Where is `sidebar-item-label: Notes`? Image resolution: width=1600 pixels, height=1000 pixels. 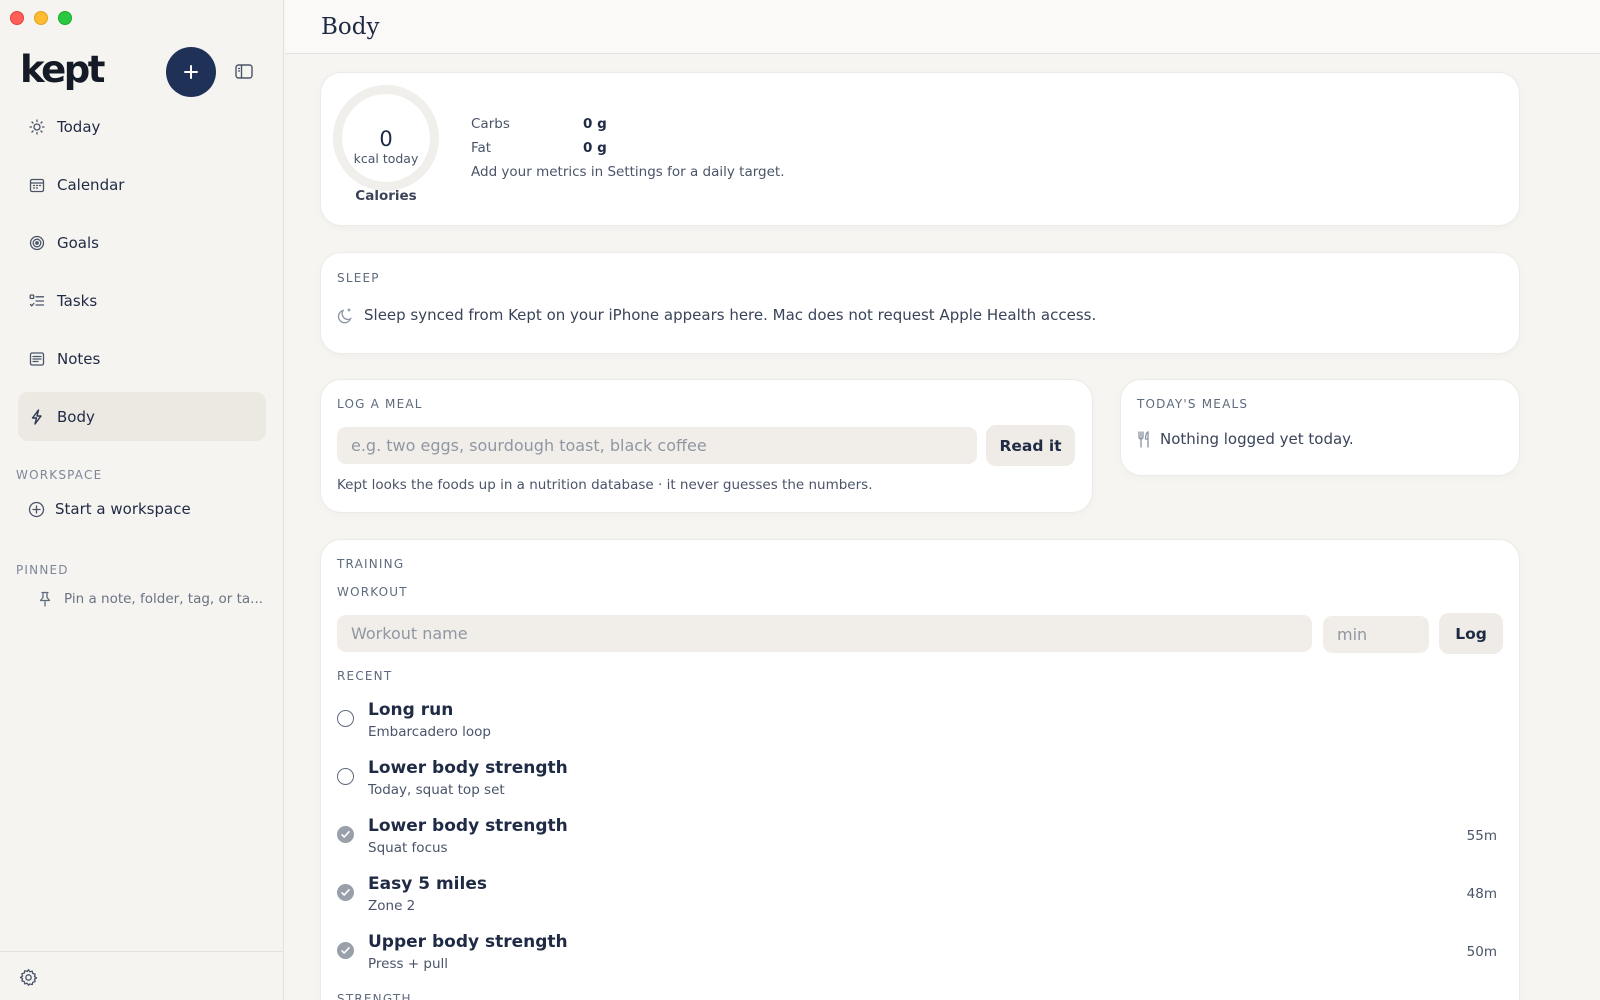 sidebar-item-label: Notes is located at coordinates (79, 358).